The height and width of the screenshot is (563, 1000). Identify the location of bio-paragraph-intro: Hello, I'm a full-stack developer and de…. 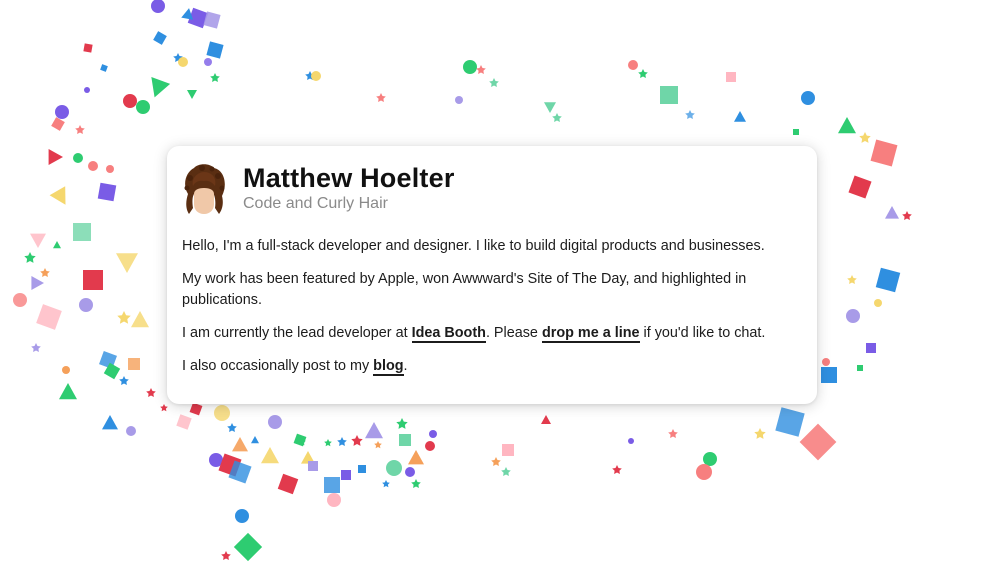
(473, 246).